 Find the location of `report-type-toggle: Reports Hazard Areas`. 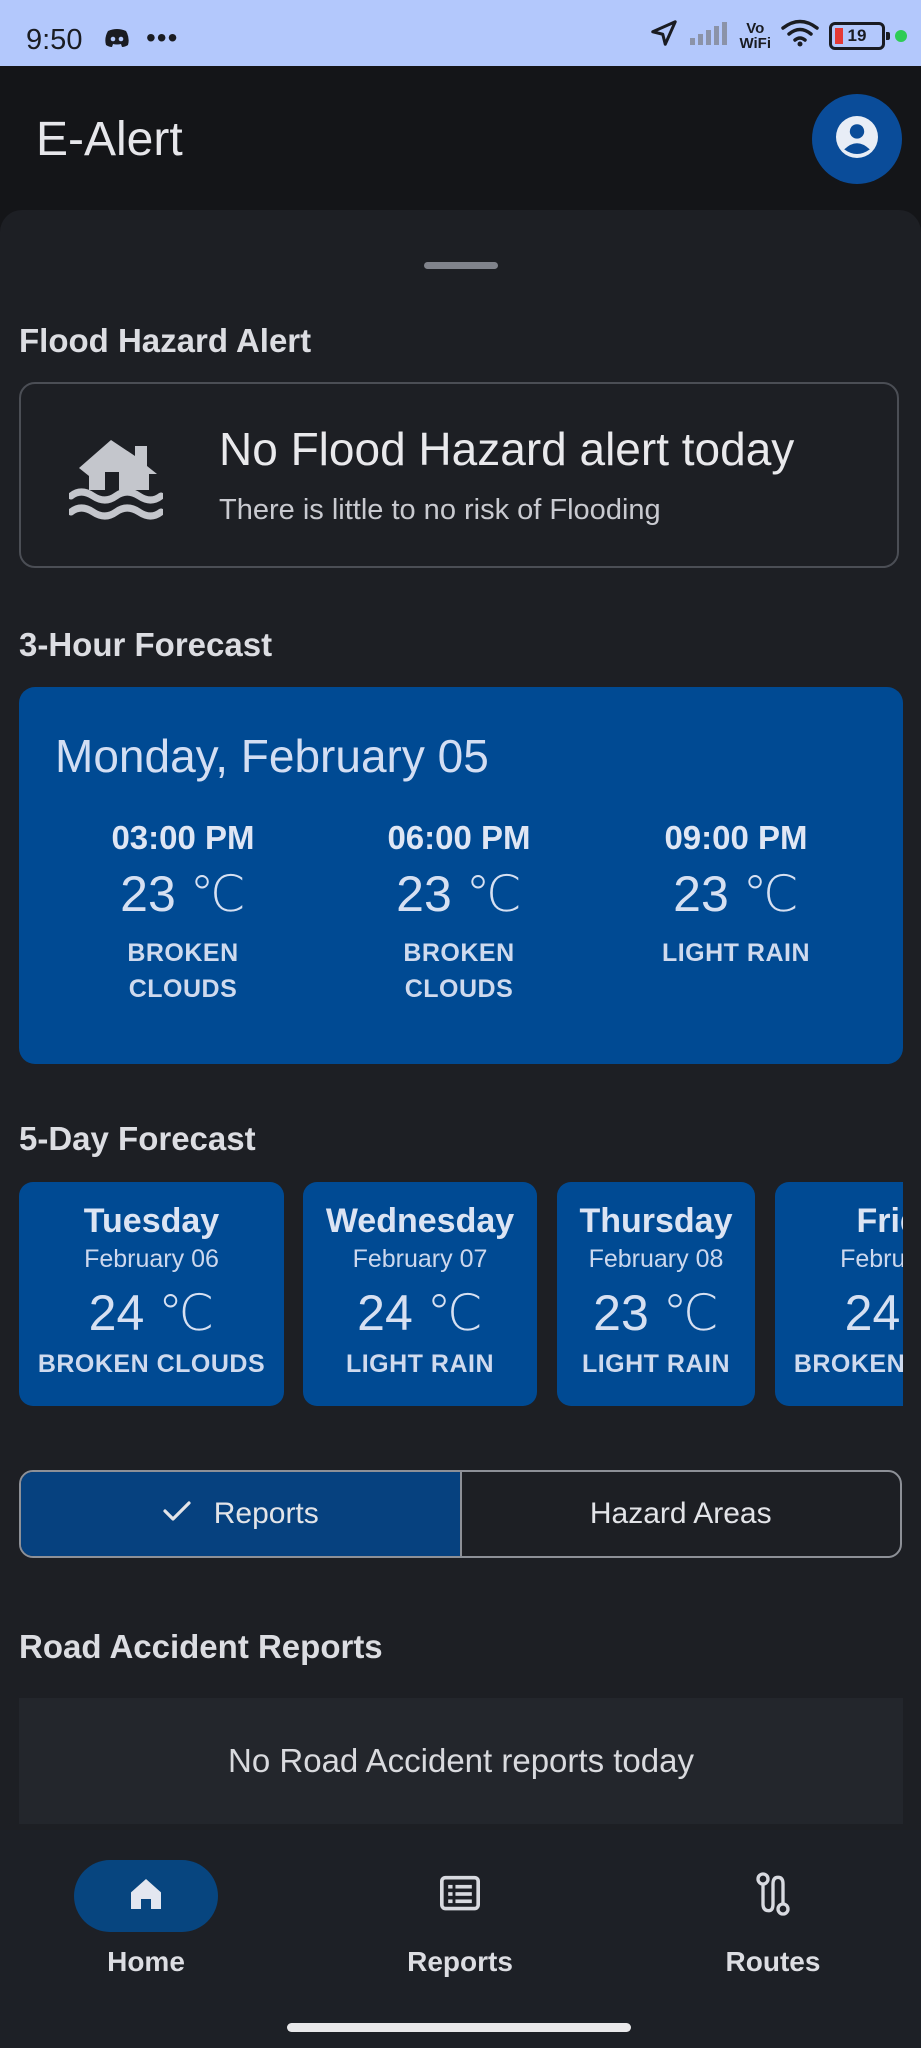

report-type-toggle: Reports Hazard Areas is located at coordinates (460, 1514).